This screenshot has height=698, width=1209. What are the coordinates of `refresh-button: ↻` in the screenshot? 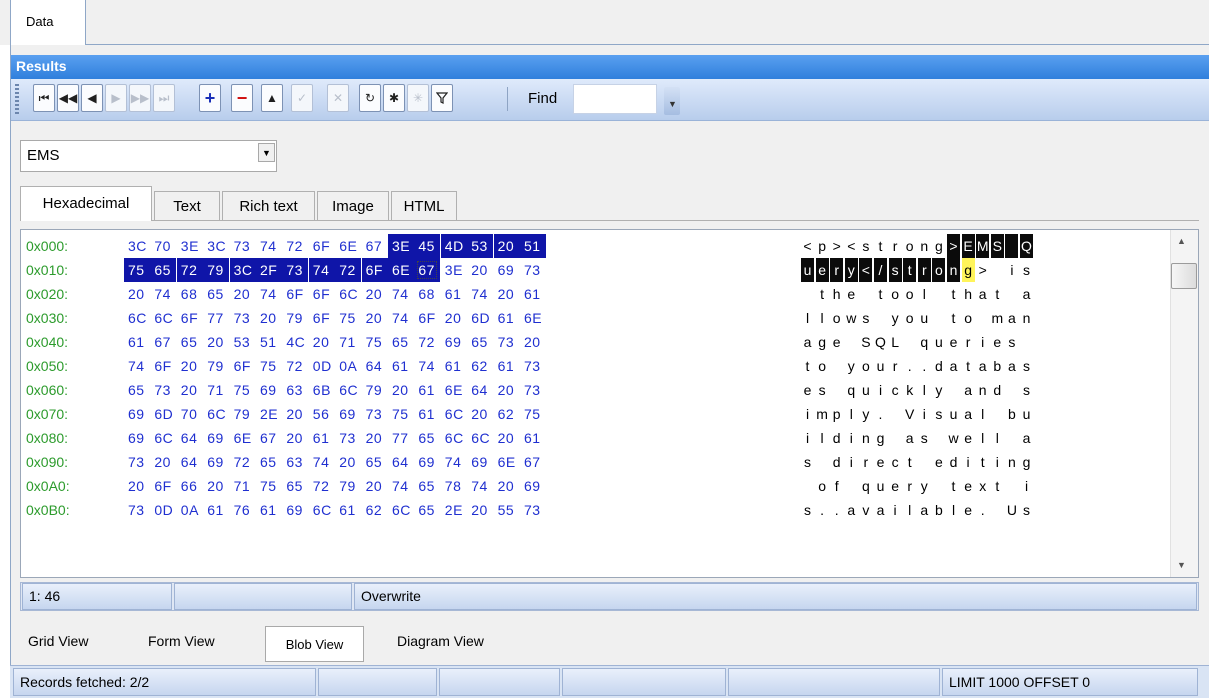 It's located at (370, 98).